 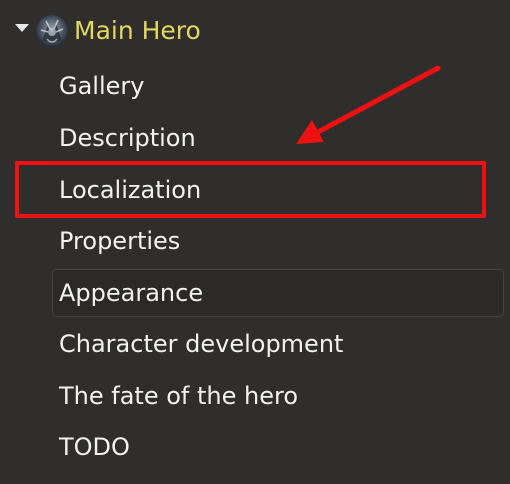 What do you see at coordinates (255, 31) in the screenshot?
I see `tree-root-main-hero: Main Hero` at bounding box center [255, 31].